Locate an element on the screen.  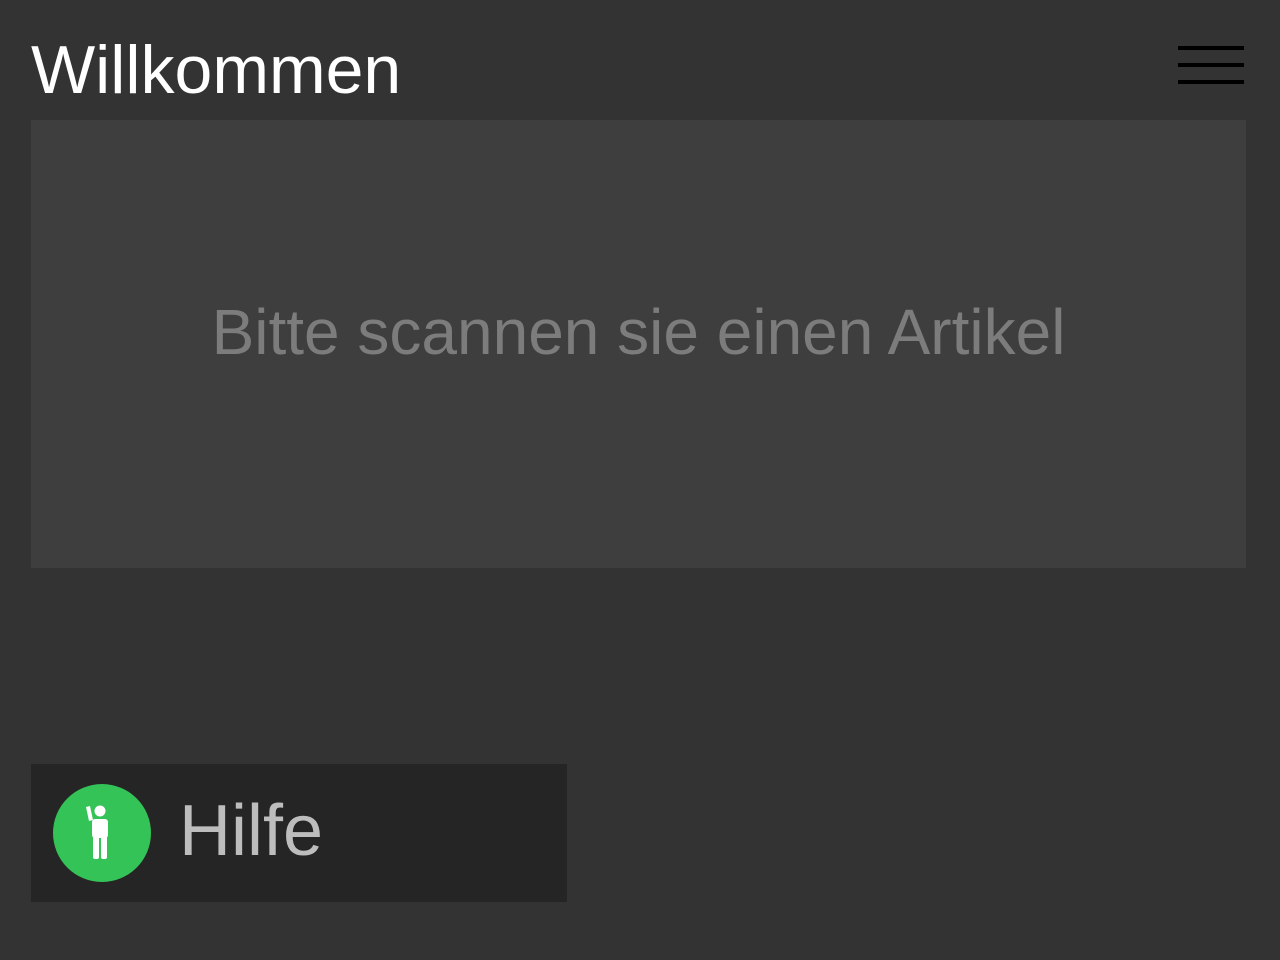
help-button: Hilfe is located at coordinates (299, 833).